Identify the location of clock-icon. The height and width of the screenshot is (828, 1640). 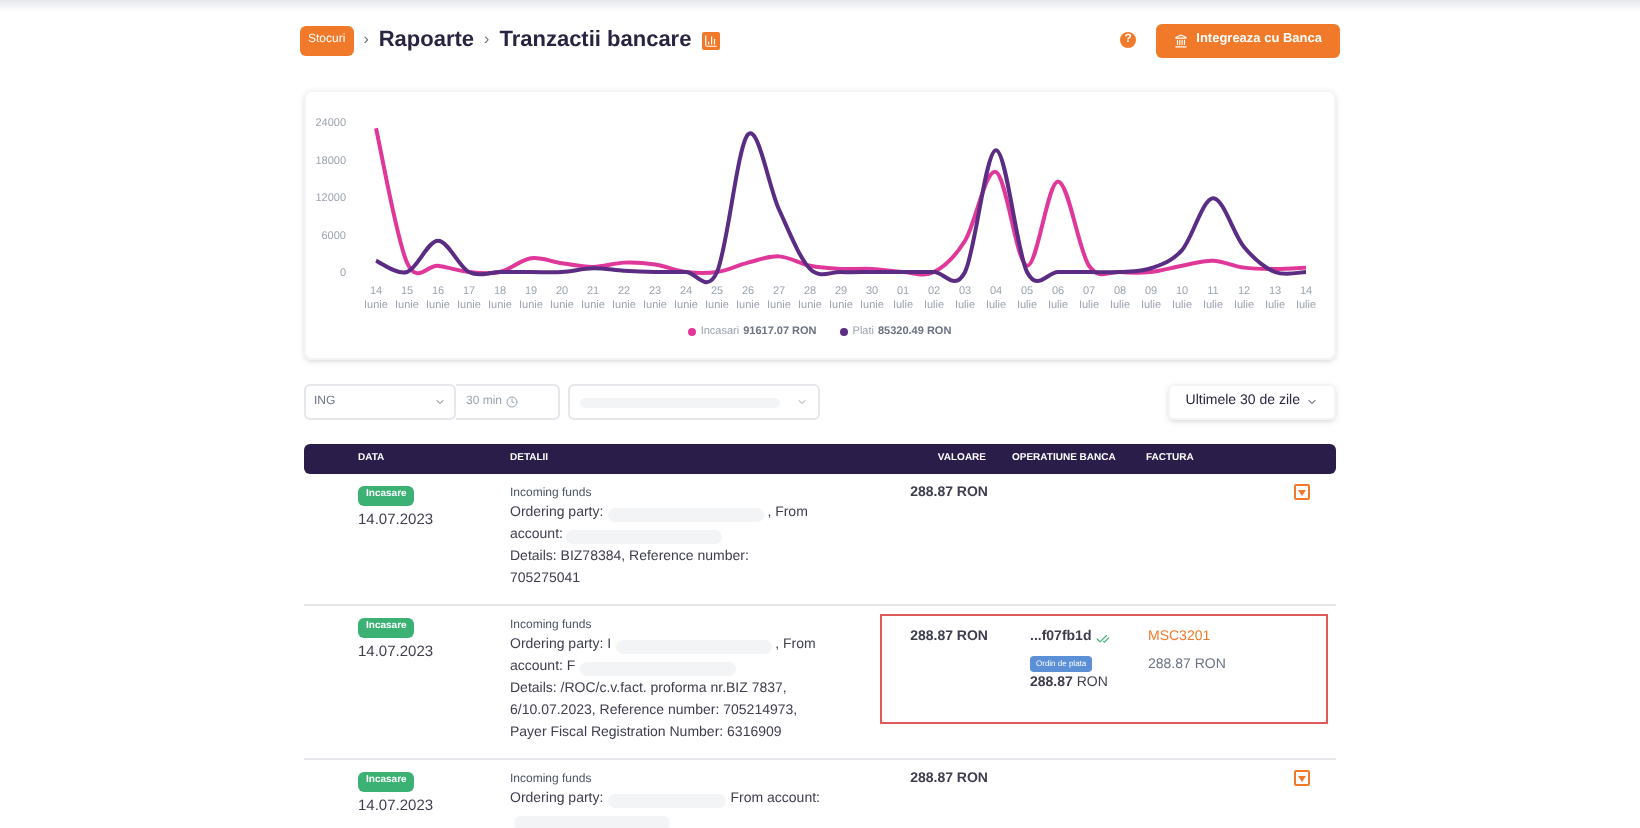
(512, 402).